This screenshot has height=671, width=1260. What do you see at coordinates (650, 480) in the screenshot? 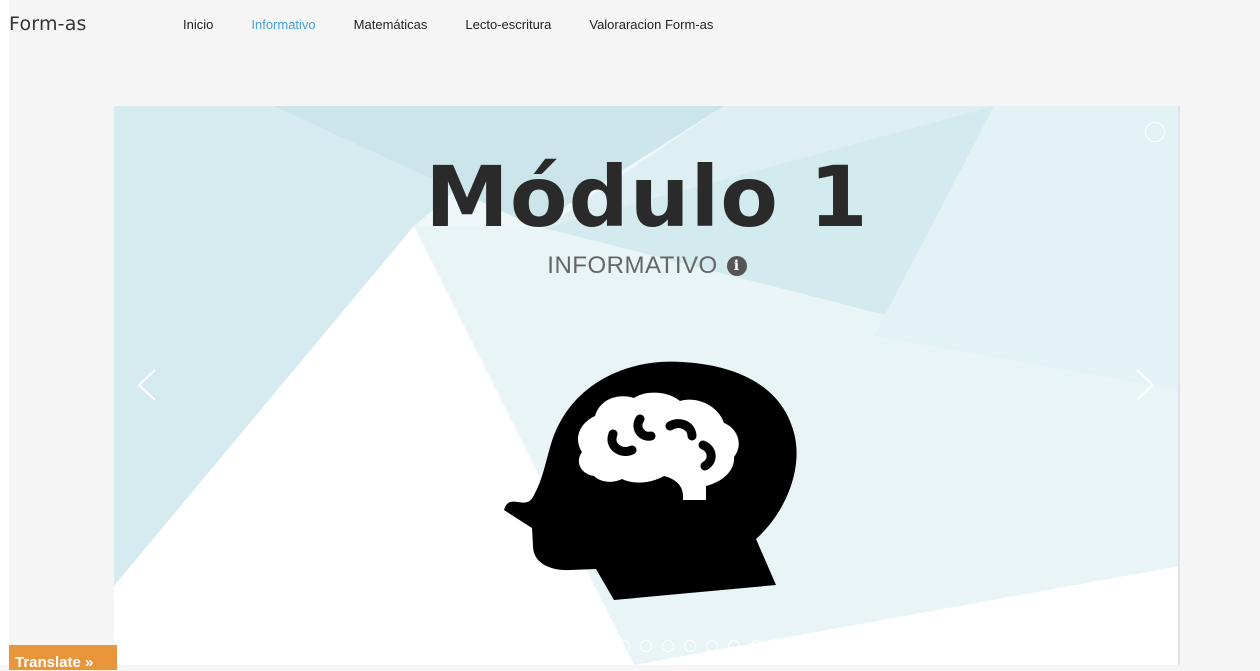
I see `head-brain-icon` at bounding box center [650, 480].